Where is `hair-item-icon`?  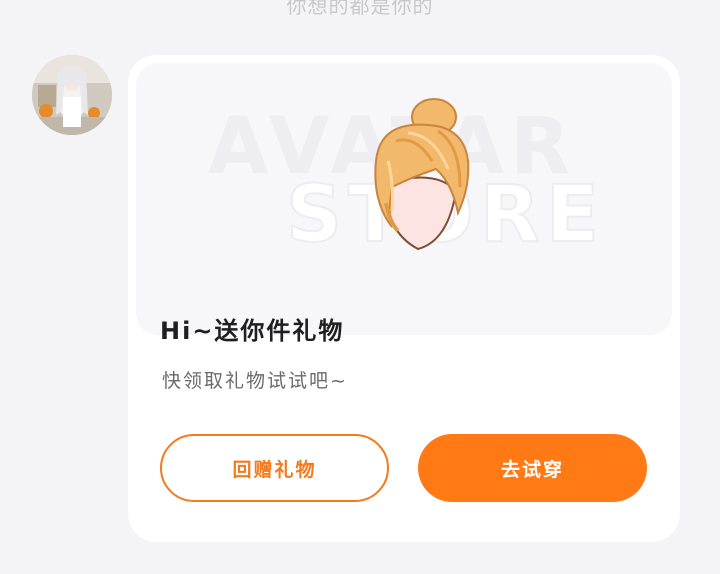
hair-item-icon is located at coordinates (422, 174).